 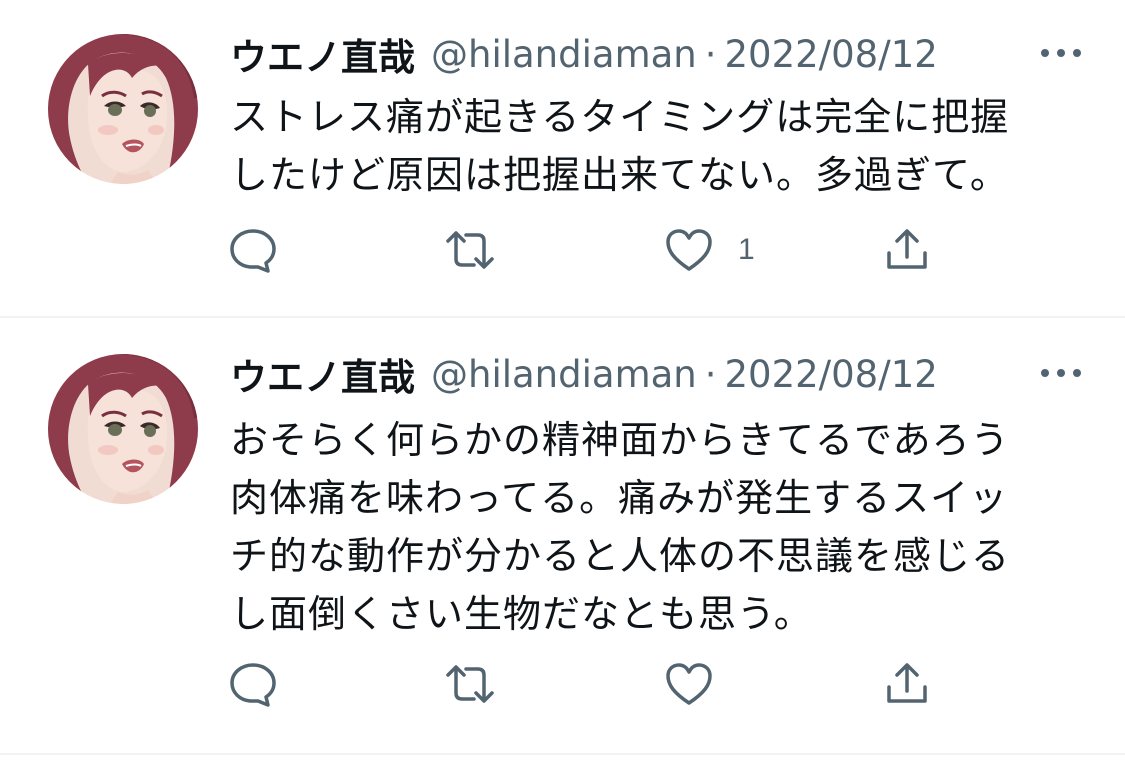 I want to click on tweet-text-line: ストレス痛が起きるタイミングは完全に把握, so click(x=620, y=117).